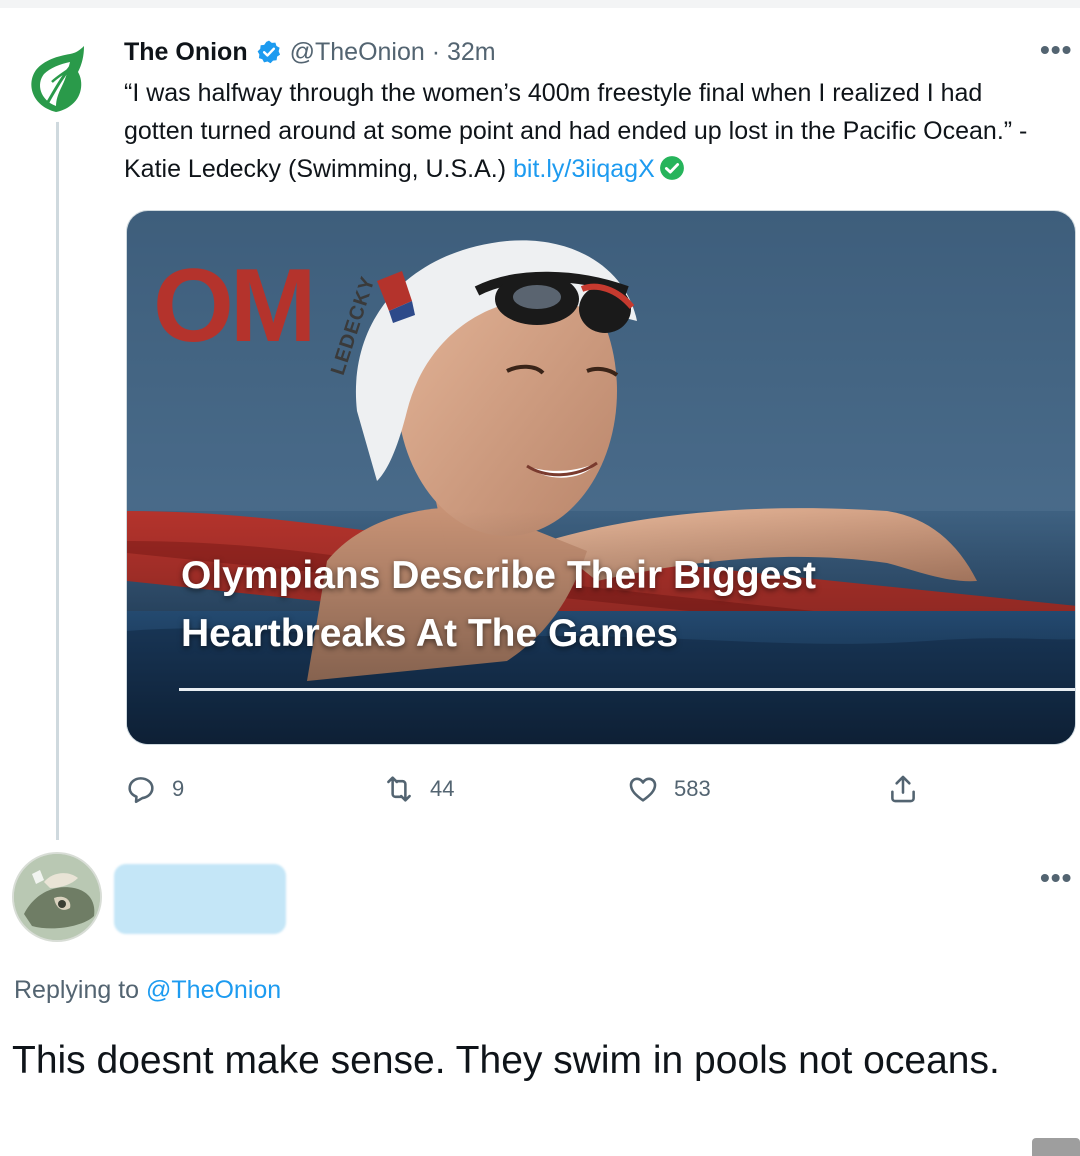 This screenshot has height=1156, width=1080. I want to click on retweet-action: 44, so click(418, 789).